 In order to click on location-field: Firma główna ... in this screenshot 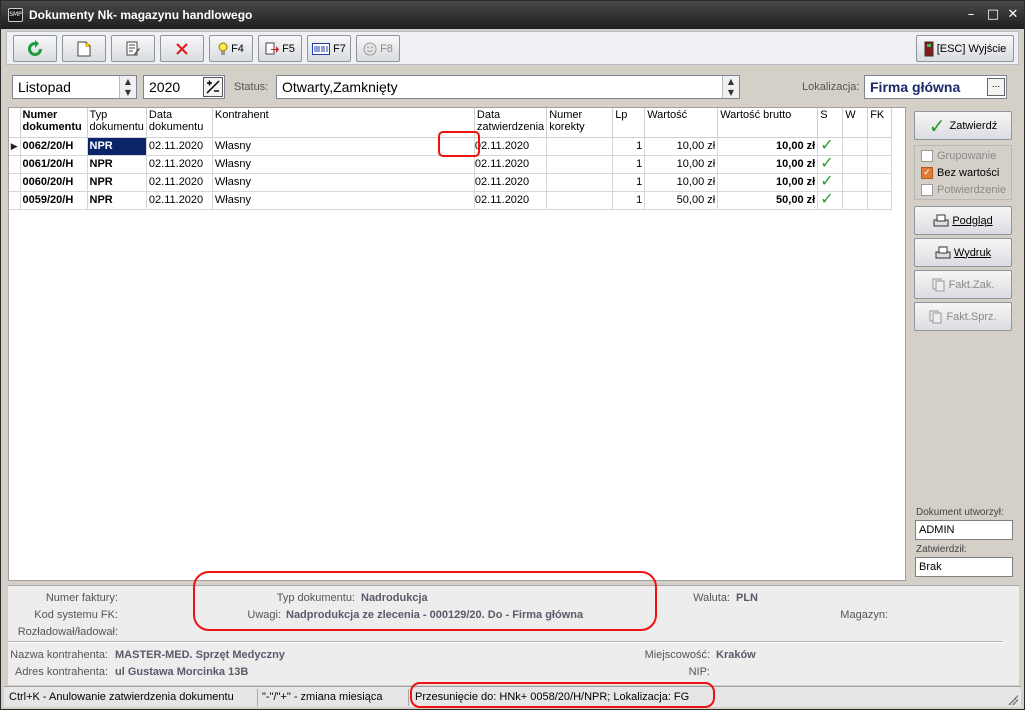, I will do `click(935, 87)`.